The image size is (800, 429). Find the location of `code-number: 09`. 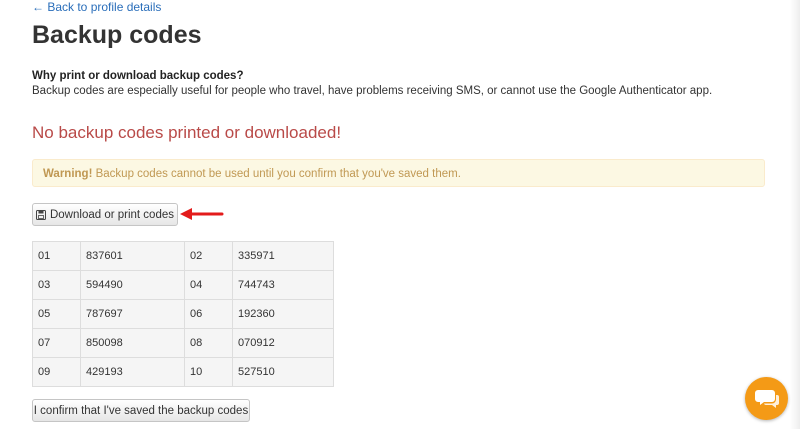

code-number: 09 is located at coordinates (56, 372).